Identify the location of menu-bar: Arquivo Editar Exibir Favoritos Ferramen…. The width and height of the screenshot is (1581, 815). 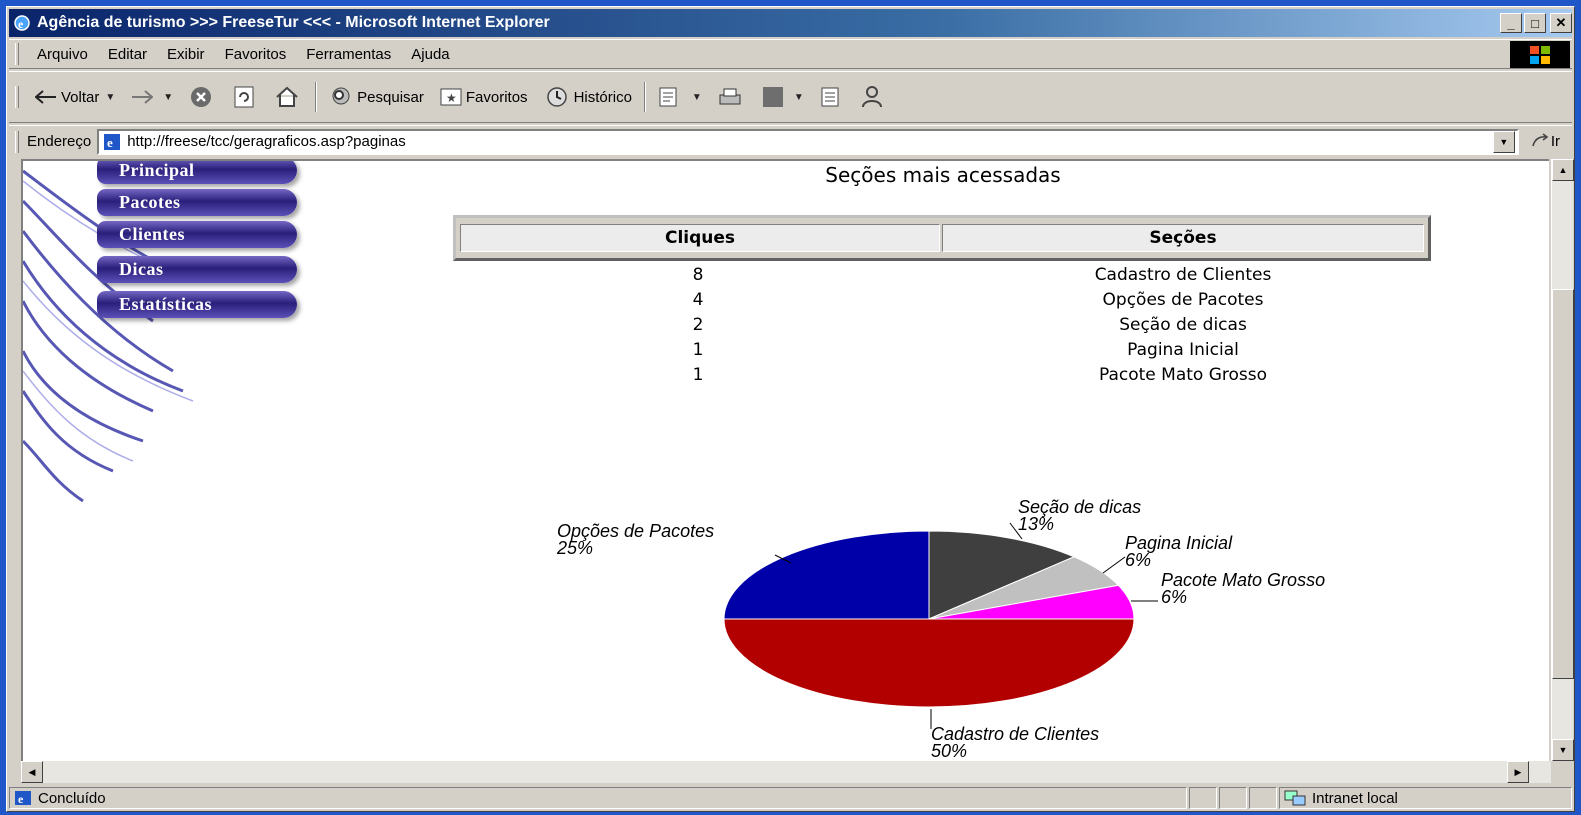
(790, 54).